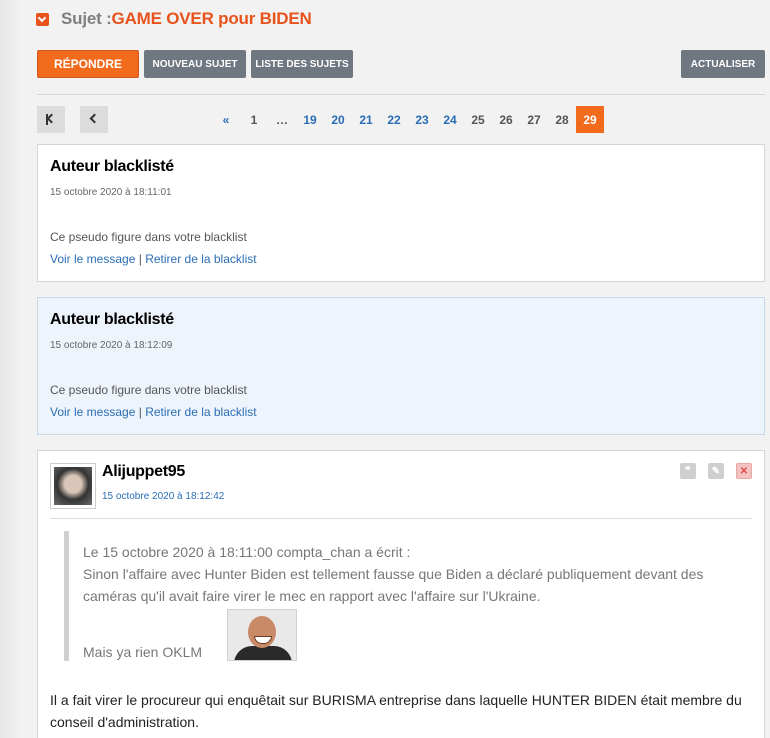 The height and width of the screenshot is (738, 770). Describe the element at coordinates (51, 119) in the screenshot. I see `first-page-button` at that location.